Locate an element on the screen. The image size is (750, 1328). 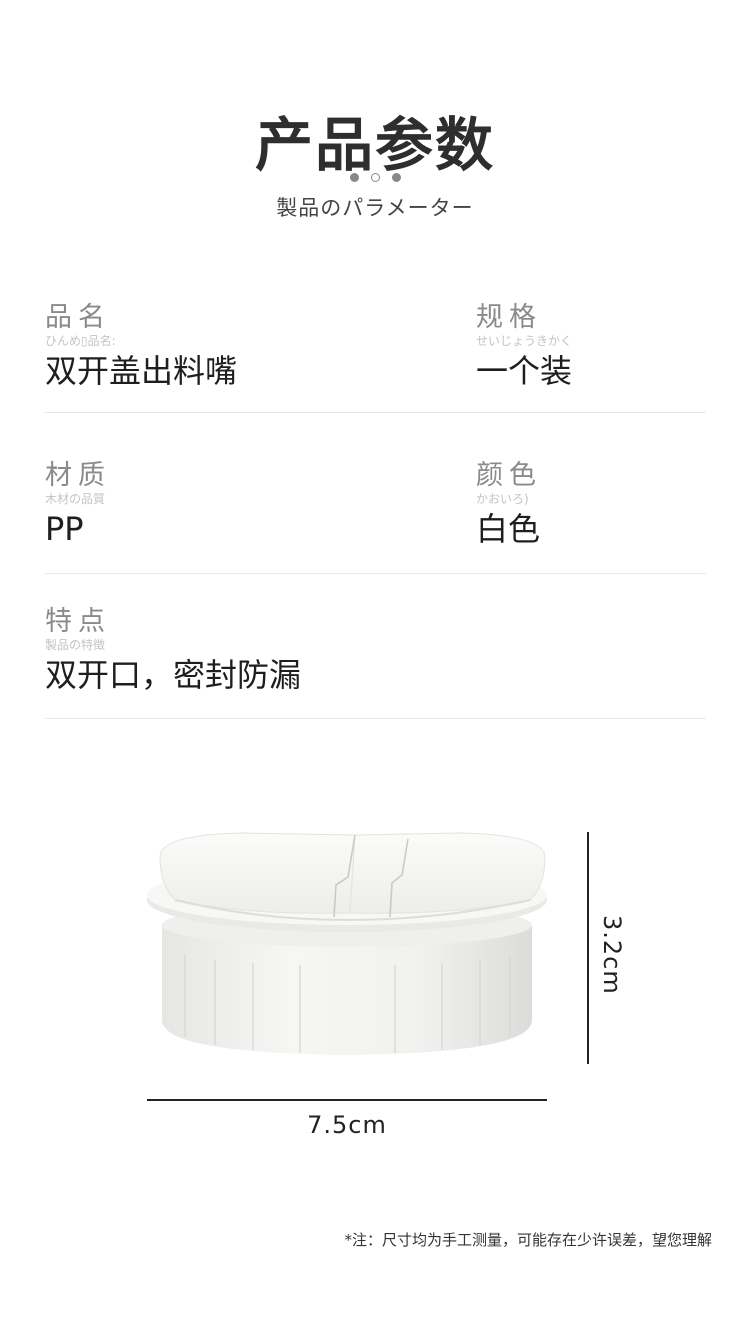
param-color: 颜色 かおいろ) 白色 is located at coordinates (509, 504).